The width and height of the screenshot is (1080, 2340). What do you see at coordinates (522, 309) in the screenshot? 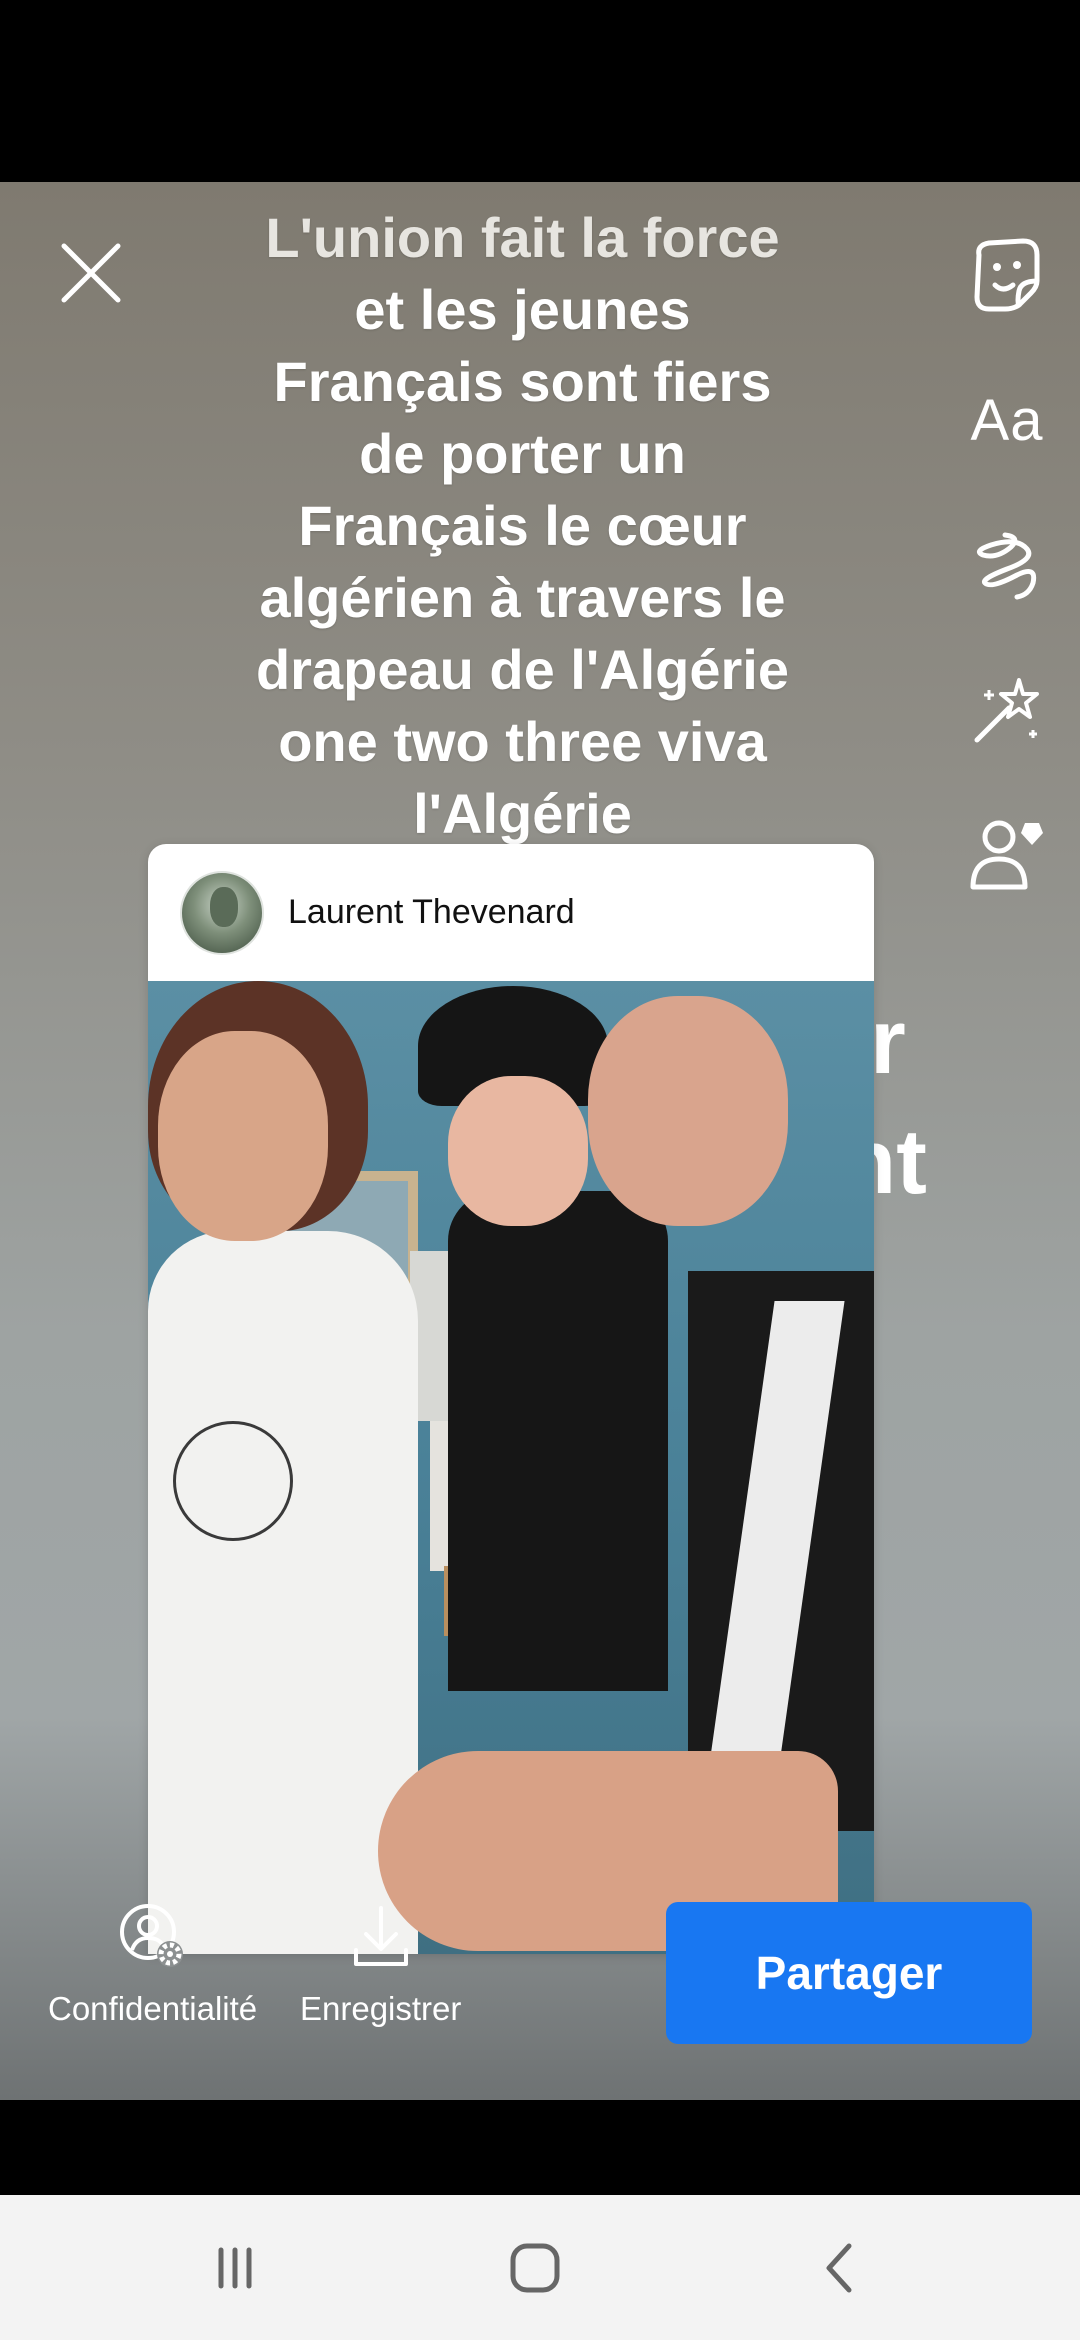
I see `story-text-line: et les jeunes` at bounding box center [522, 309].